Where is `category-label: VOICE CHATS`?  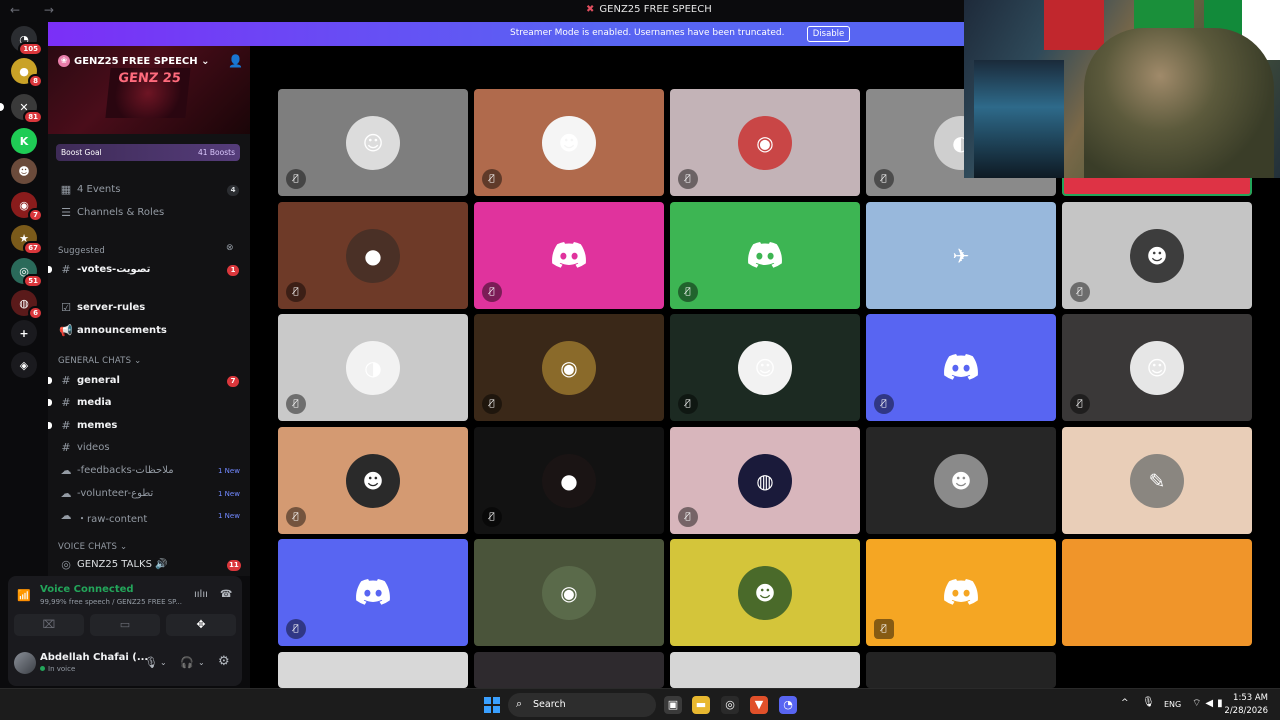 category-label: VOICE CHATS is located at coordinates (88, 547).